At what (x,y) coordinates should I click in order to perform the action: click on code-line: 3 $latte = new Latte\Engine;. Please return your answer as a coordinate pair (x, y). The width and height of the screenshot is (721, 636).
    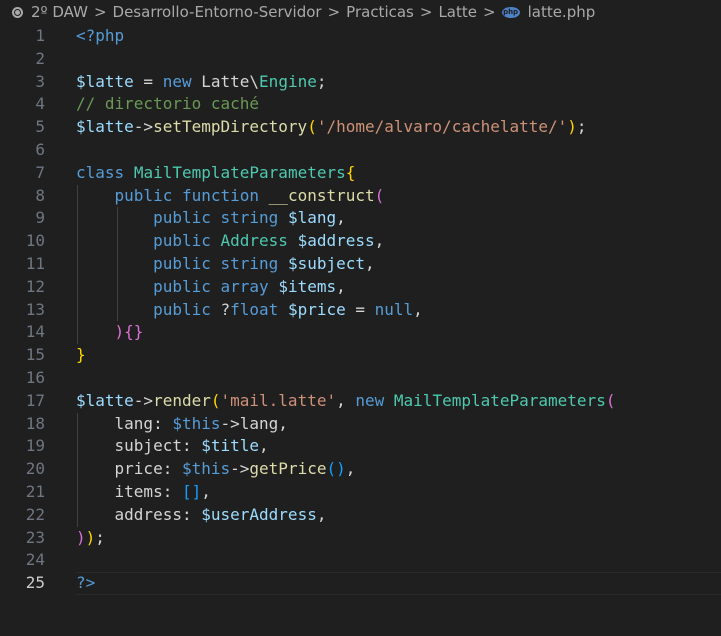
    Looking at the image, I should click on (360, 82).